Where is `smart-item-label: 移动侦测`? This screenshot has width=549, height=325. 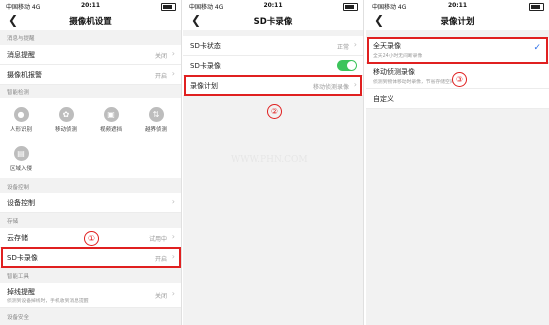 smart-item-label: 移动侦测 is located at coordinates (65, 130).